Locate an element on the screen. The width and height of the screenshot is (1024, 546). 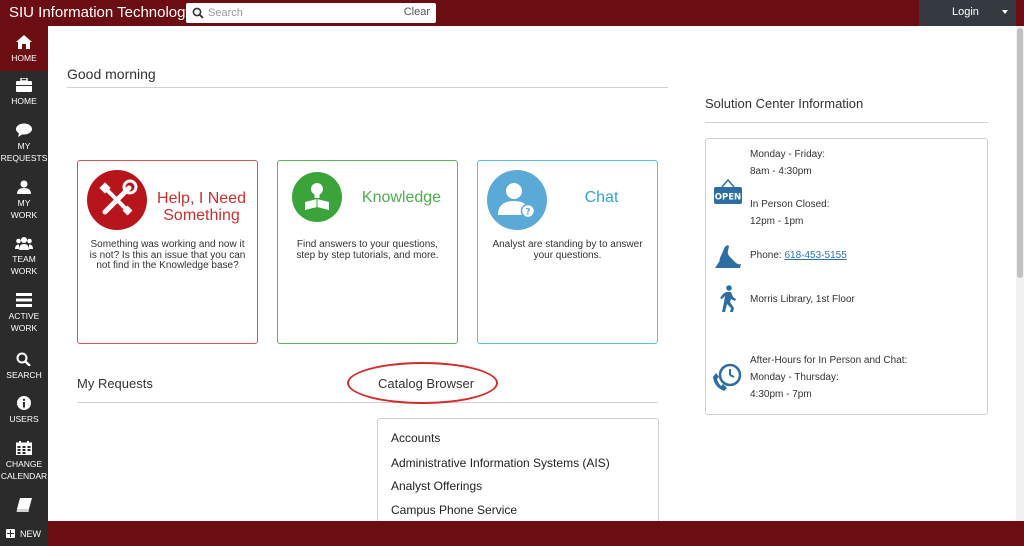
sidebar-item-label-line1: ACTIVE is located at coordinates (24, 316).